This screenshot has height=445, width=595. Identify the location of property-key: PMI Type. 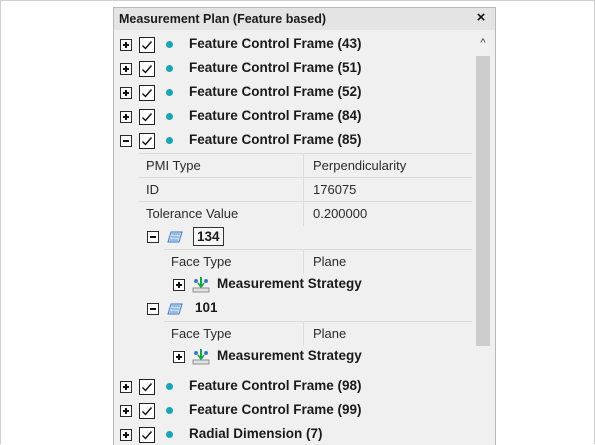
(173, 165).